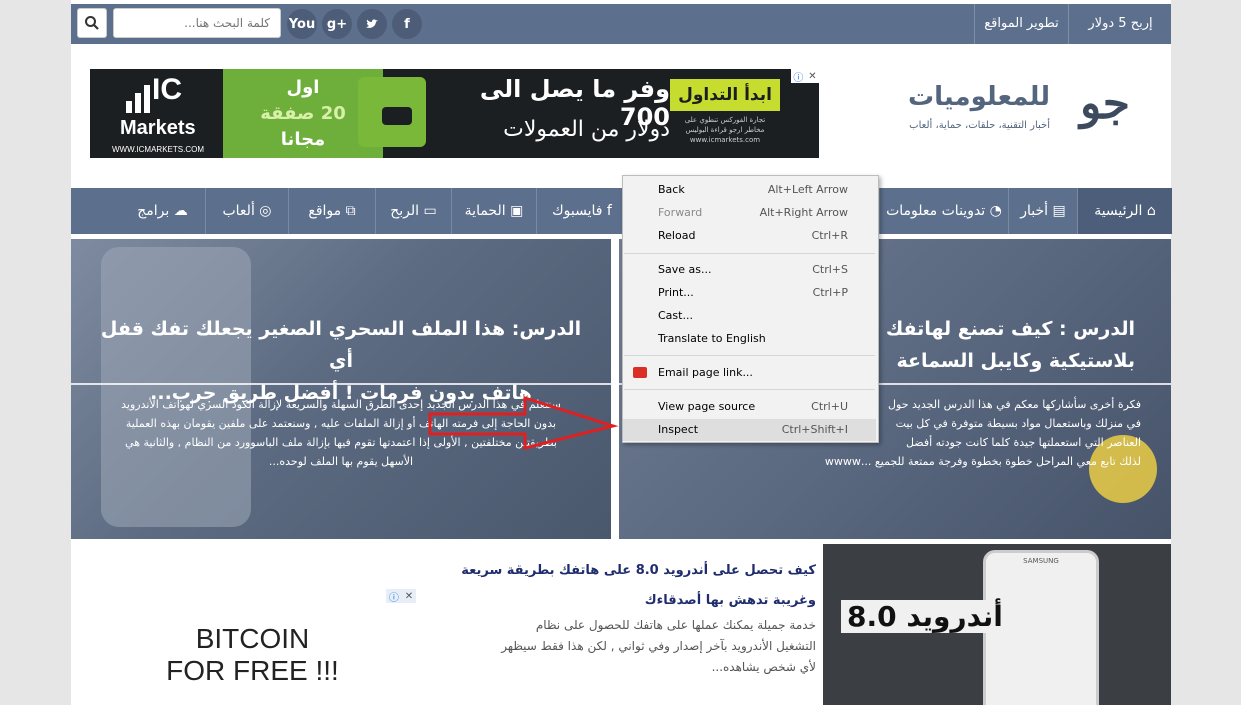  What do you see at coordinates (993, 211) in the screenshot?
I see `rss-icon: ◔` at bounding box center [993, 211].